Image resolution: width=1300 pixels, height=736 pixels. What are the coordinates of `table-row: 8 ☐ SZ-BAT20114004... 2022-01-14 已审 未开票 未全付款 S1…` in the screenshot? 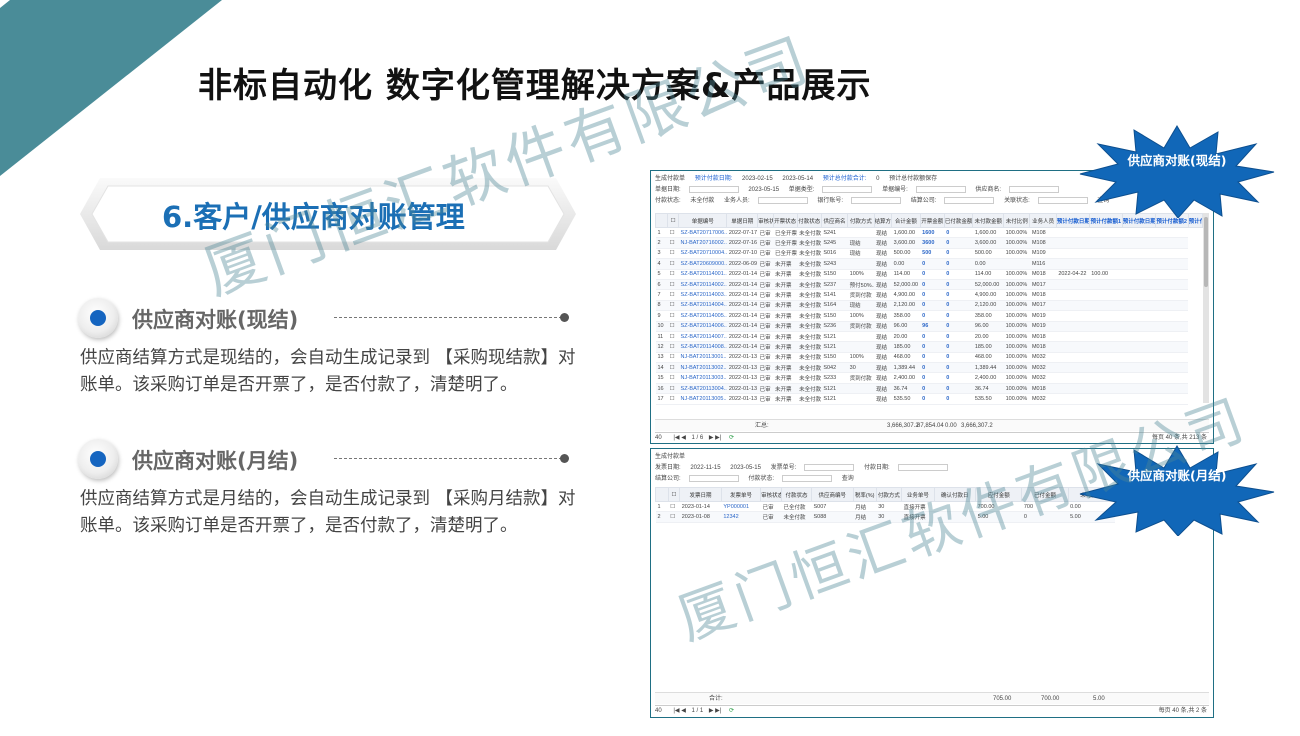 It's located at (929, 306).